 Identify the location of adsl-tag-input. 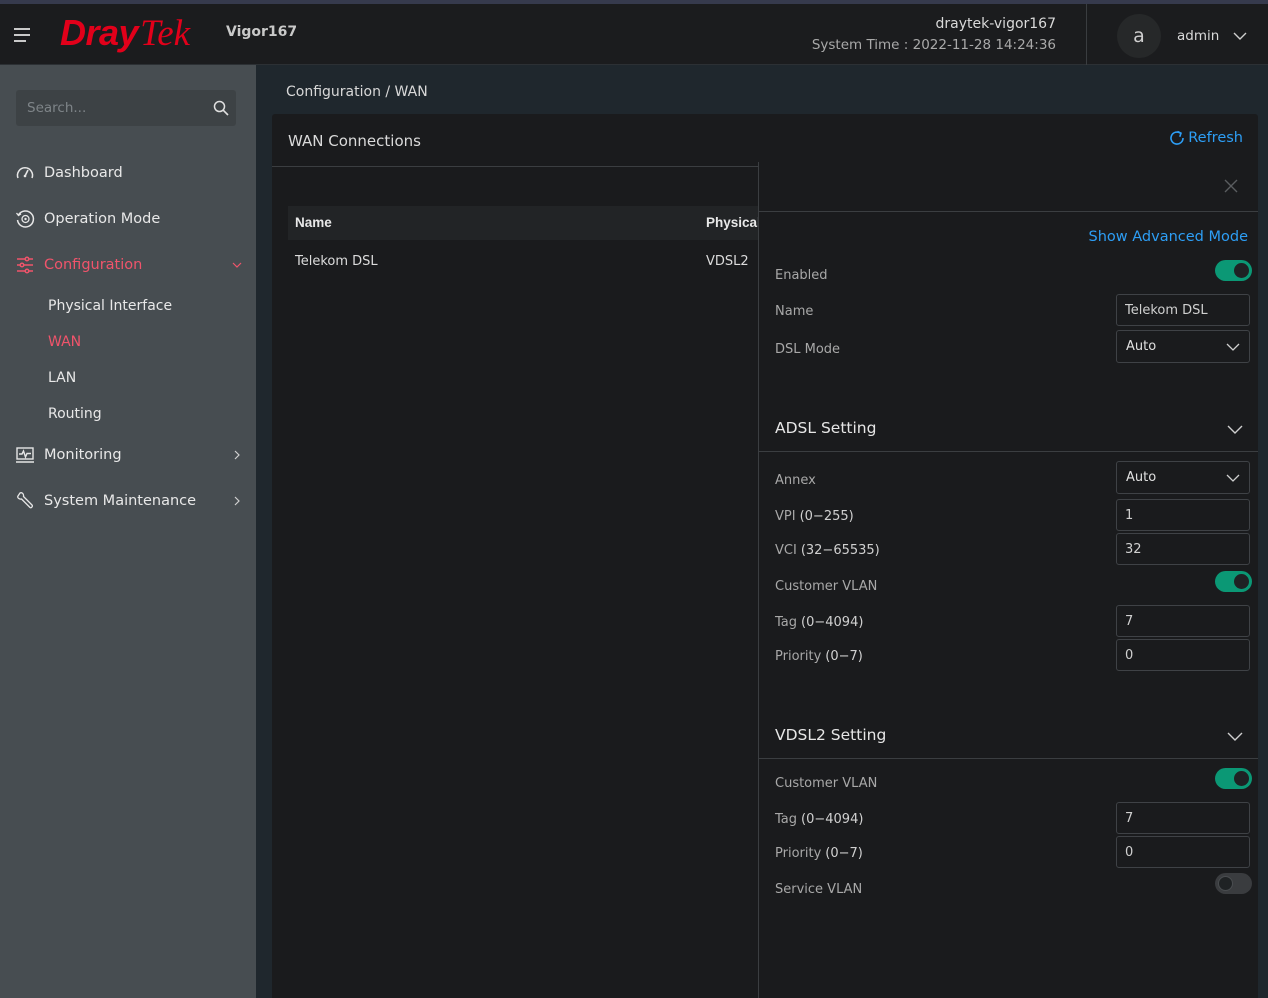
(1183, 621).